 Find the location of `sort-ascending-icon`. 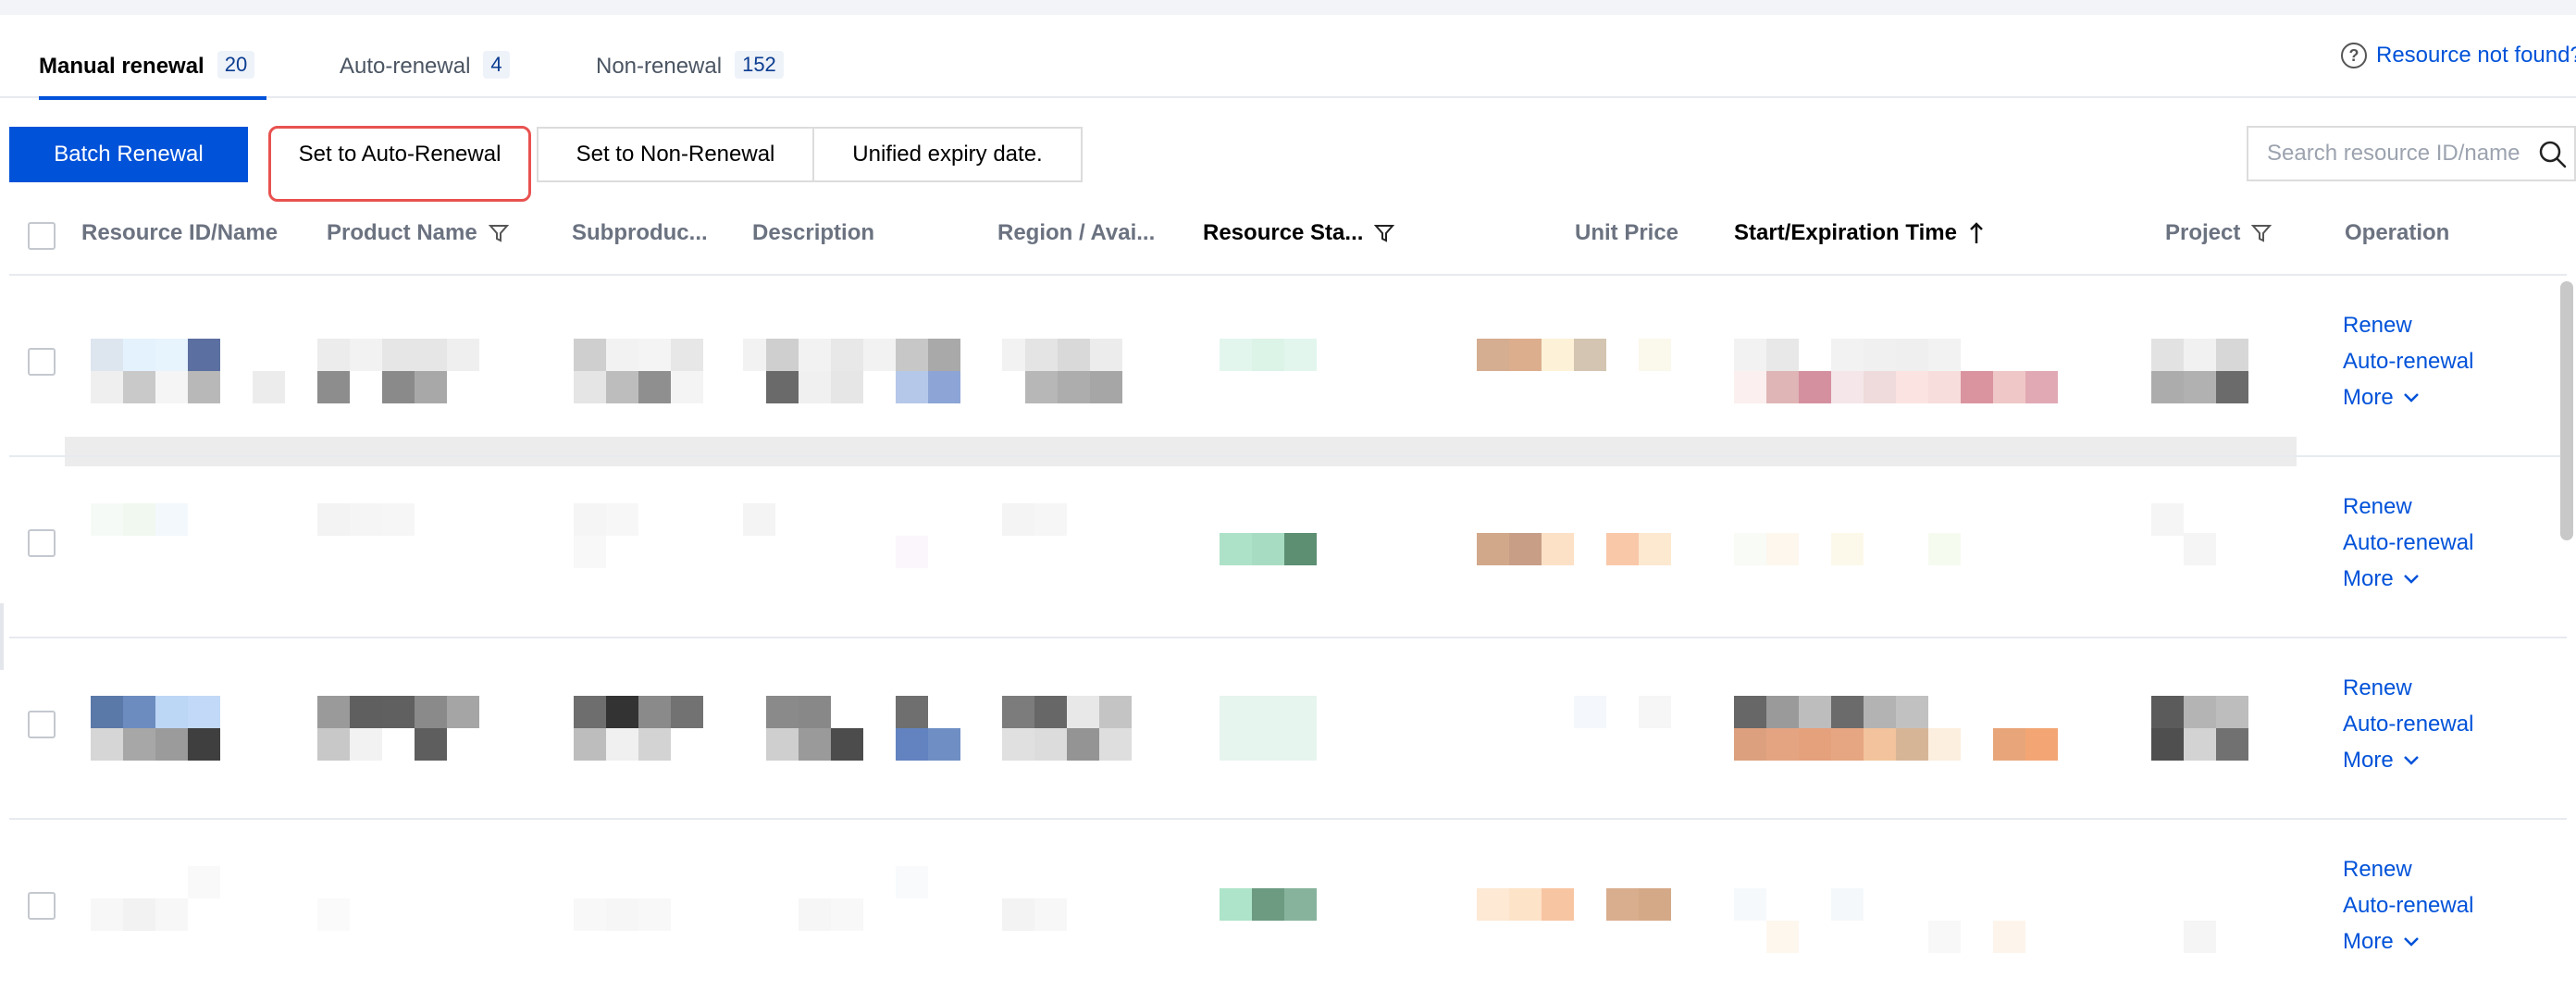

sort-ascending-icon is located at coordinates (1977, 233).